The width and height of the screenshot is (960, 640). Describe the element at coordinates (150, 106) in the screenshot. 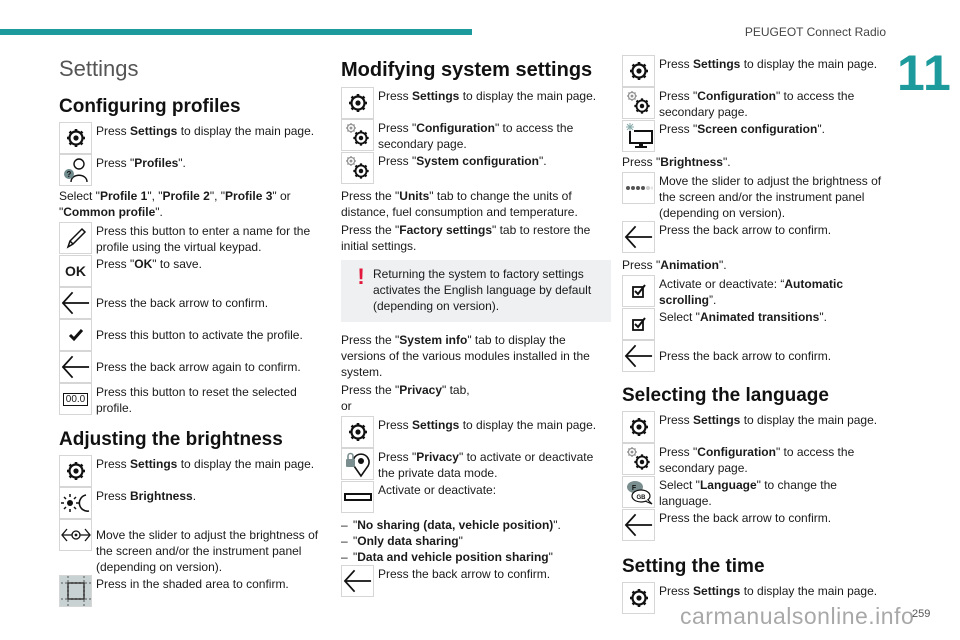

I see `heading-configuring-profiles: Configuring profiles` at that location.